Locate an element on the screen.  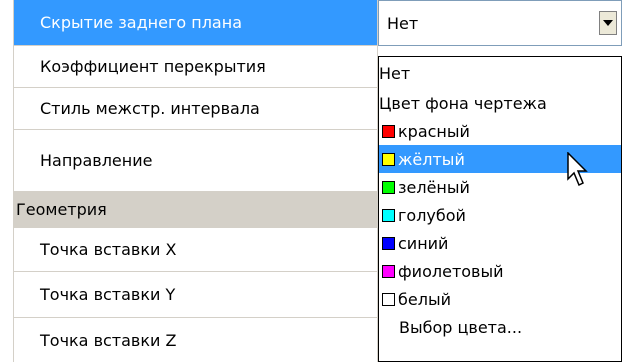
dropdown-option-magenta: фиолетовый is located at coordinates (500, 271).